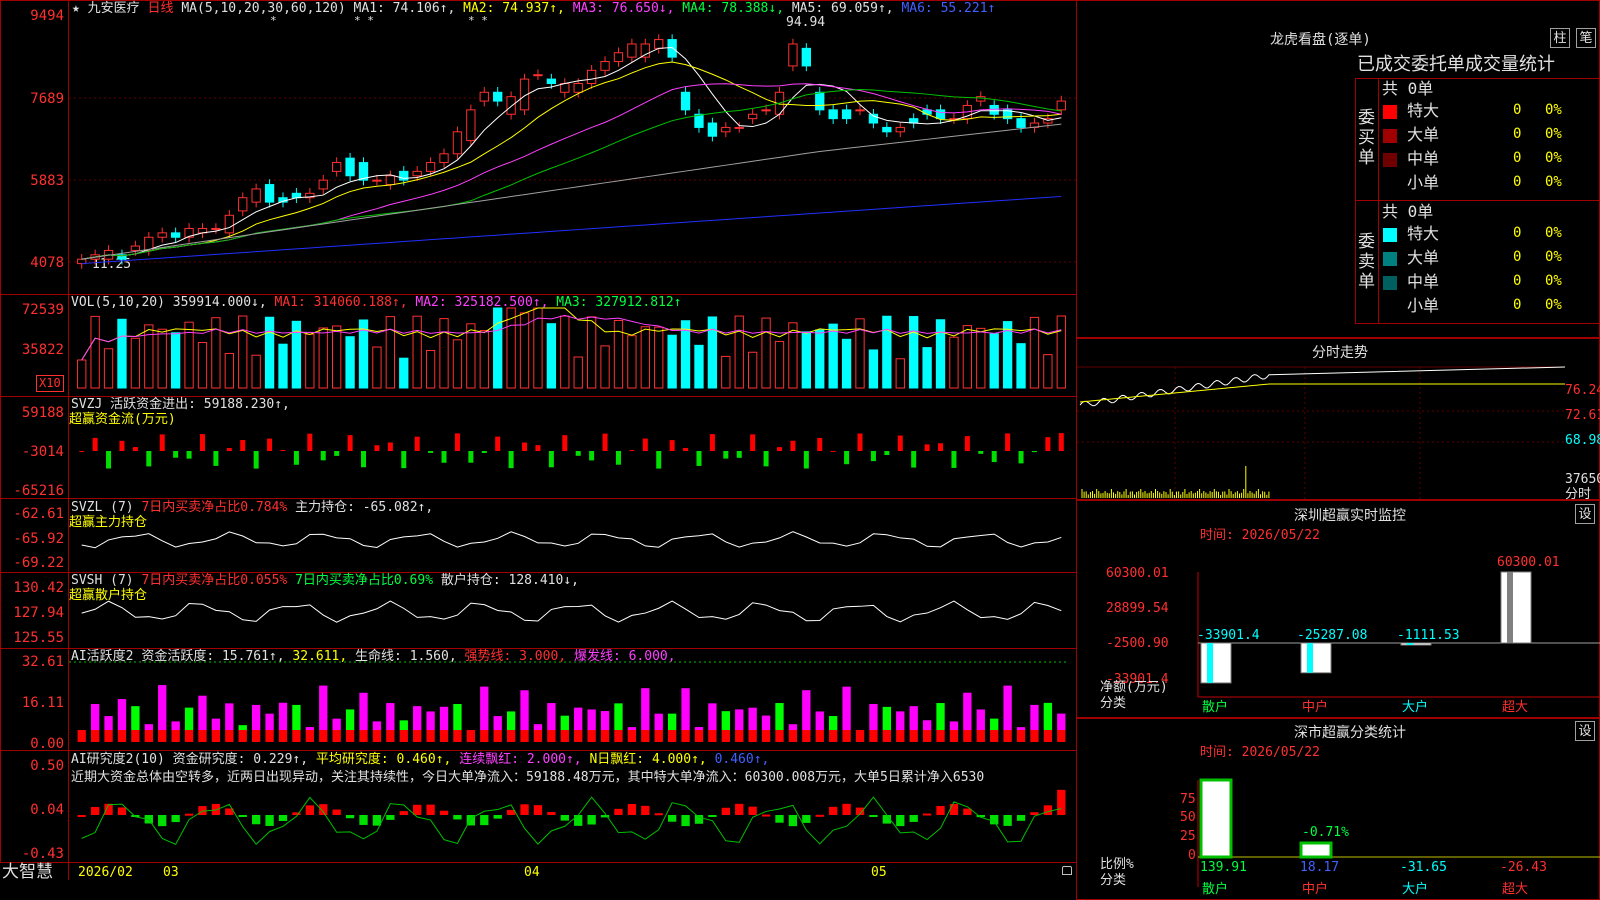 This screenshot has height=900, width=1600. I want to click on classify-small-label: -0.71%, so click(1325, 832).